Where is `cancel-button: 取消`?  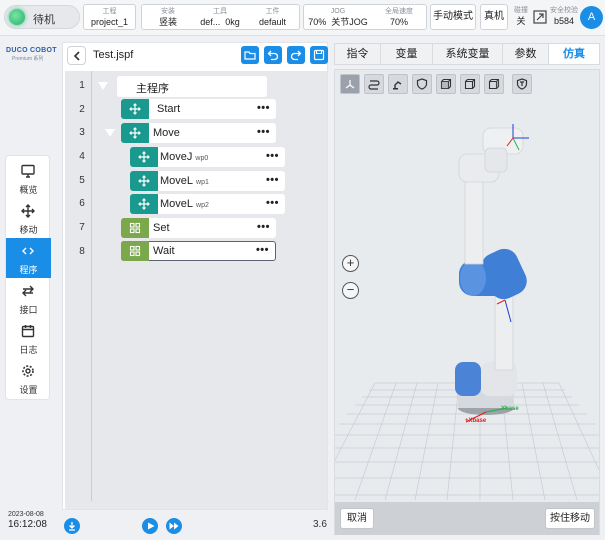 cancel-button: 取消 is located at coordinates (357, 518).